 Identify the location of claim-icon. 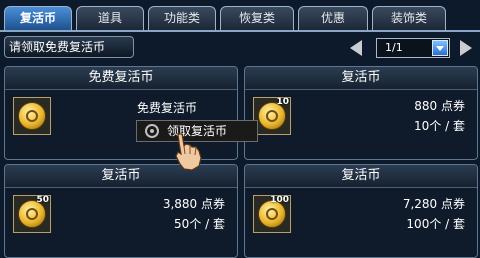
(152, 131).